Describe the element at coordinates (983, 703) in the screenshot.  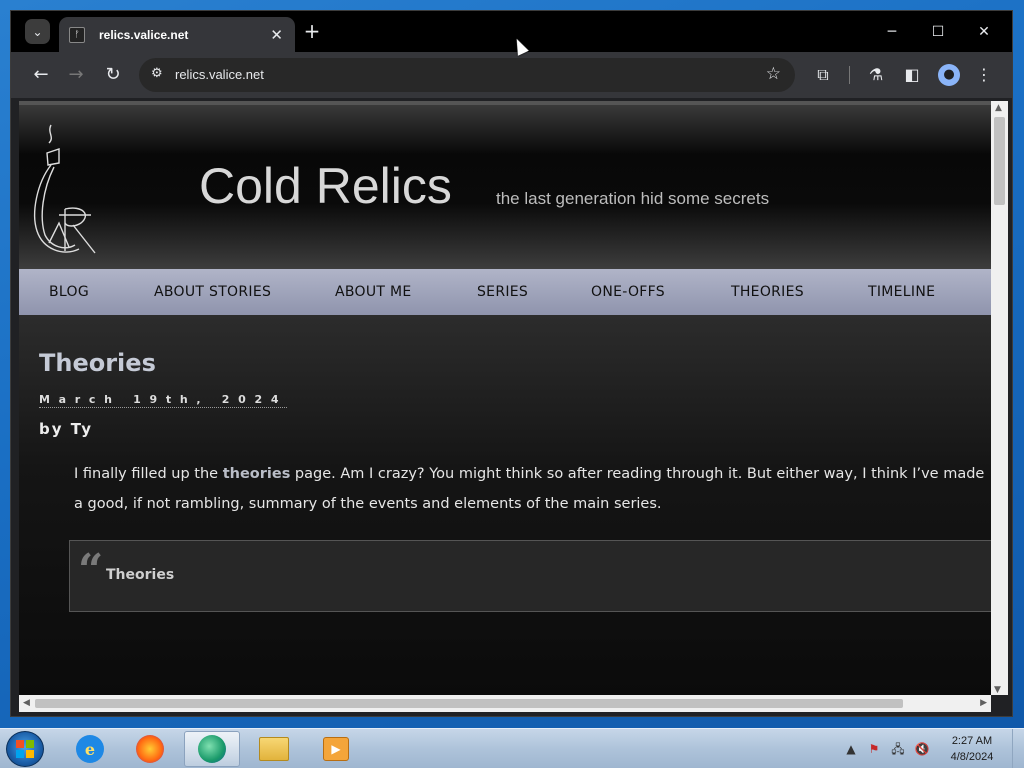
I see `scroll-right-icon: ▶` at that location.